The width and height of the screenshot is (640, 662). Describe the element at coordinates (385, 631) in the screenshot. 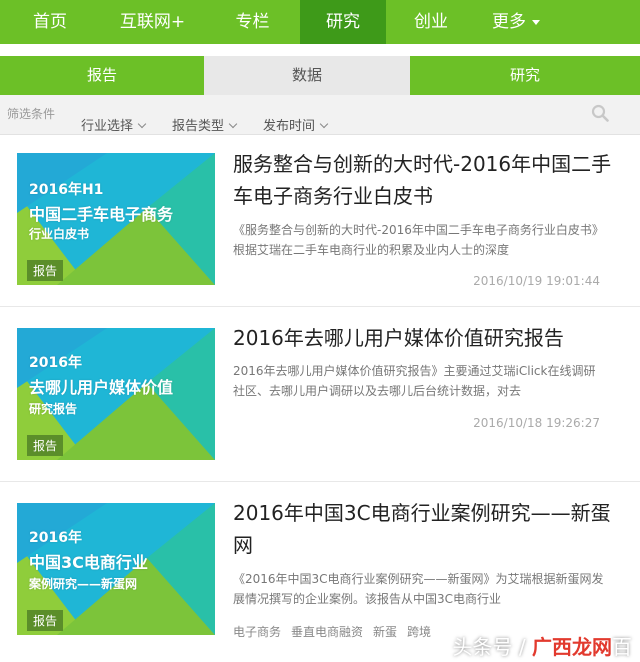

I see `tag-link: 新蛋` at that location.